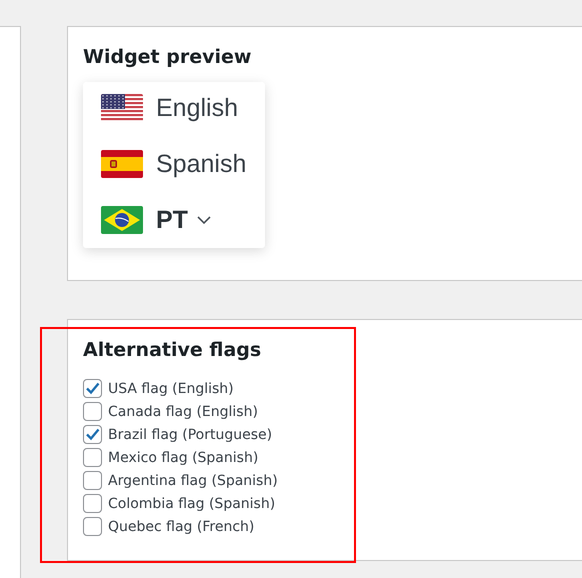  Describe the element at coordinates (190, 434) in the screenshot. I see `checkbox-label: Brazil flag (Portuguese)` at that location.